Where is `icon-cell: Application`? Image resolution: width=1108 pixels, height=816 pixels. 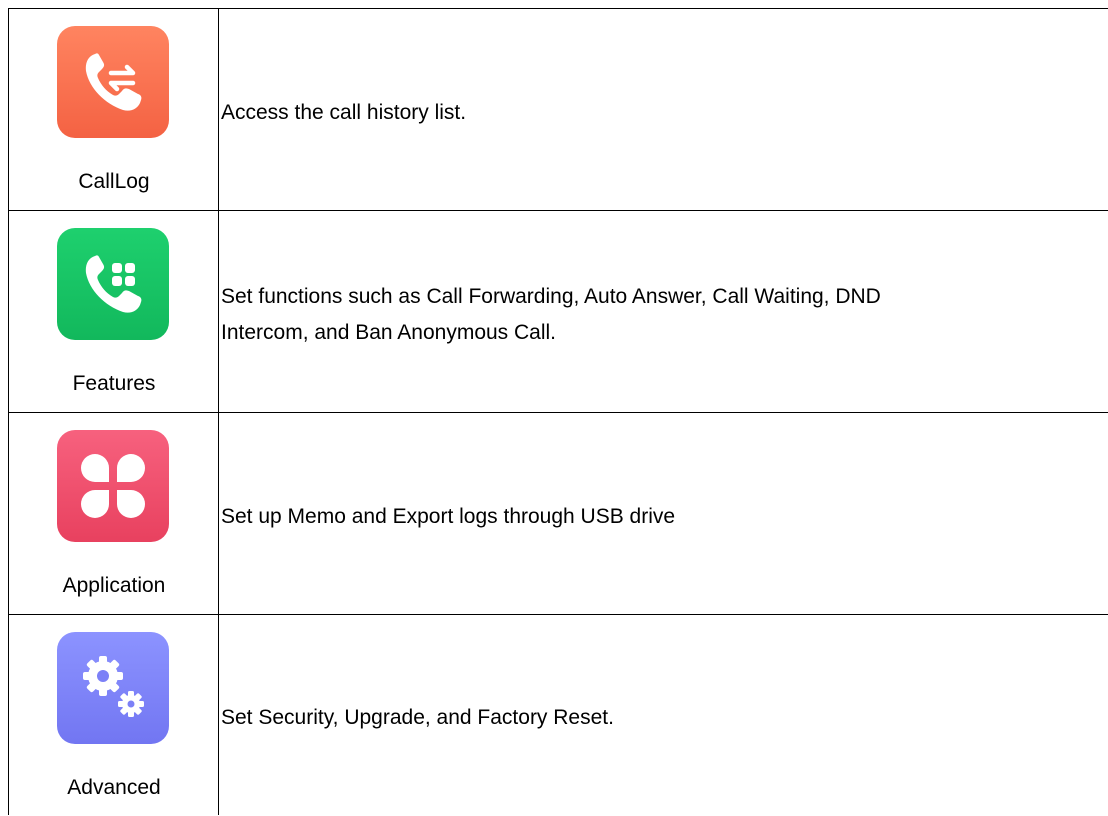
icon-cell: Application is located at coordinates (114, 513).